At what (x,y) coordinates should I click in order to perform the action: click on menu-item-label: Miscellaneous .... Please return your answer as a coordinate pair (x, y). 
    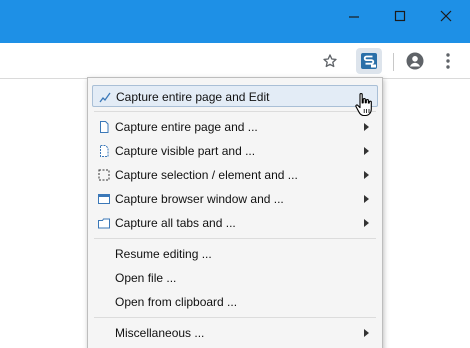
    Looking at the image, I should click on (160, 333).